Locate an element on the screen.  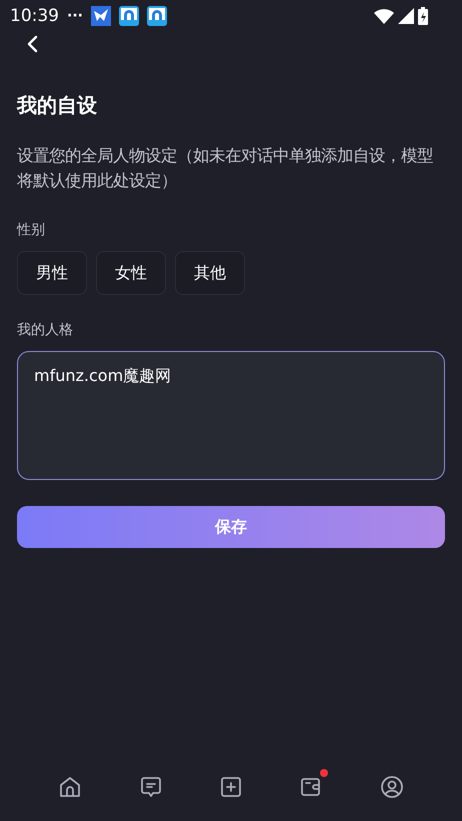
profile-icon is located at coordinates (392, 787).